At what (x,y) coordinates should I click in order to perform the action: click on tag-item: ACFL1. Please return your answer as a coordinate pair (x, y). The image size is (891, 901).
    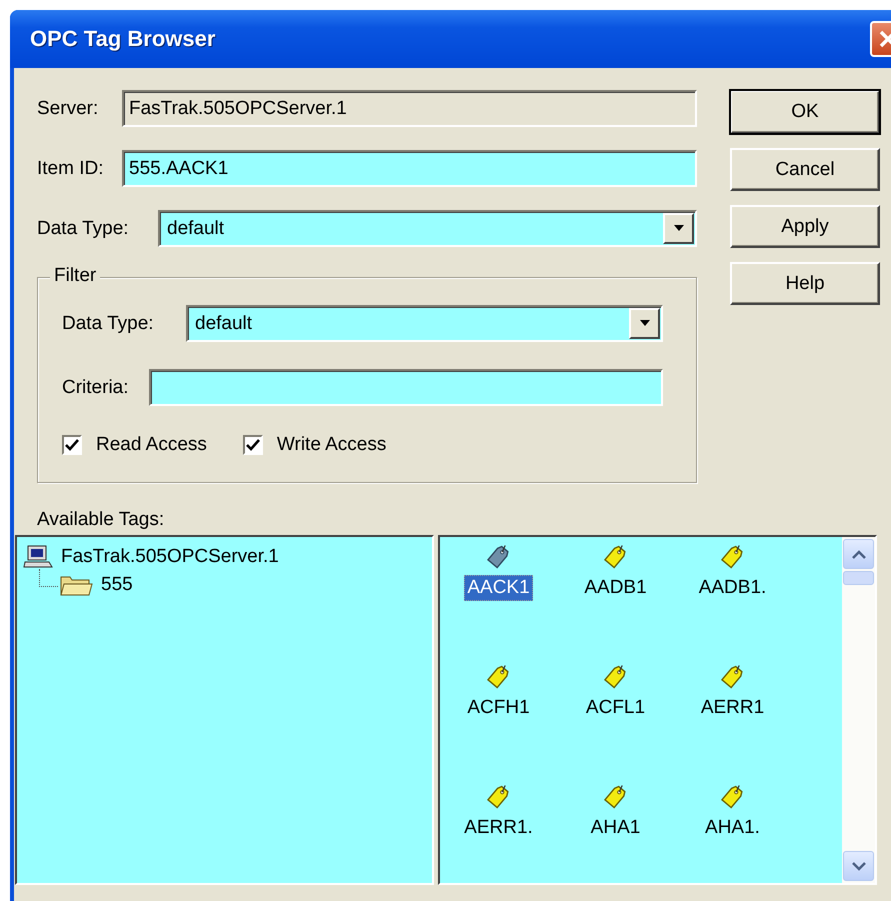
    Looking at the image, I should click on (615, 708).